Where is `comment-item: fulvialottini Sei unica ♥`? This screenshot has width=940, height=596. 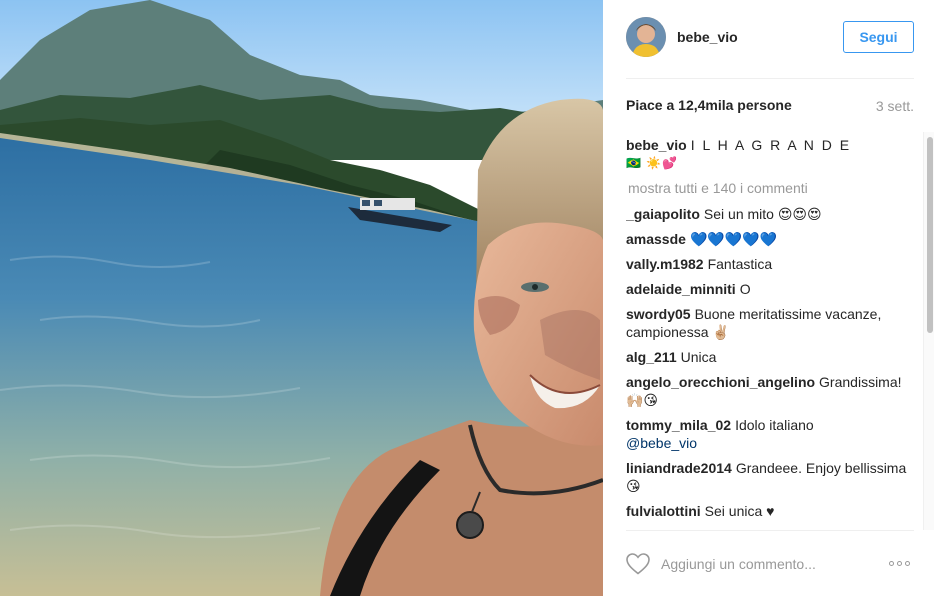 comment-item: fulvialottini Sei unica ♥ is located at coordinates (771, 511).